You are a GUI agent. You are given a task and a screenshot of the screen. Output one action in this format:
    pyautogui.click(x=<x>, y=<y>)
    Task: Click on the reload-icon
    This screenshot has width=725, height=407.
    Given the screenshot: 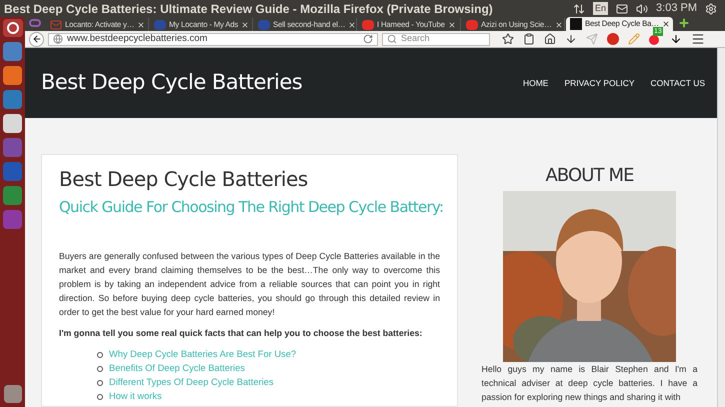 What is the action you would take?
    pyautogui.click(x=368, y=39)
    